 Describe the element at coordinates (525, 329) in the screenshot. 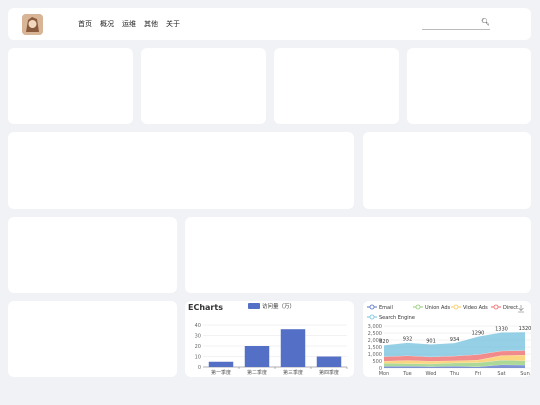

I see `area-data-label: 1320` at that location.